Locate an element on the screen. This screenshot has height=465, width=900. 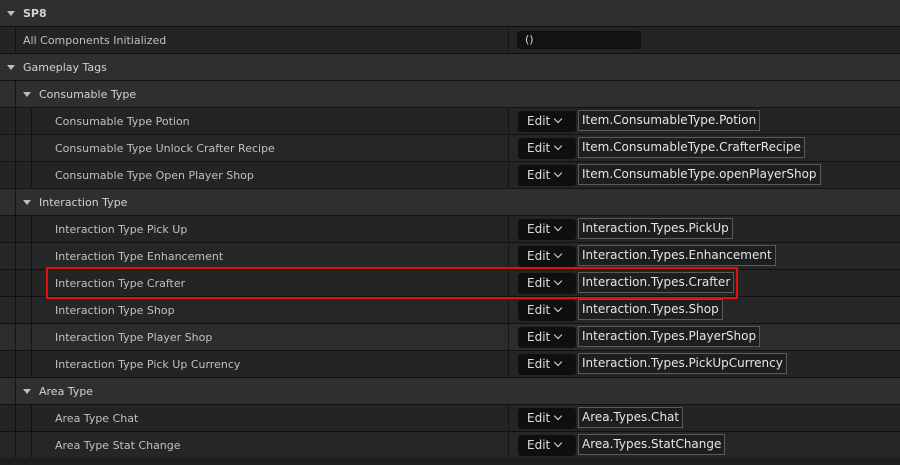
gameplay-tag-chip: Item.ConsumableType.Potion is located at coordinates (669, 120).